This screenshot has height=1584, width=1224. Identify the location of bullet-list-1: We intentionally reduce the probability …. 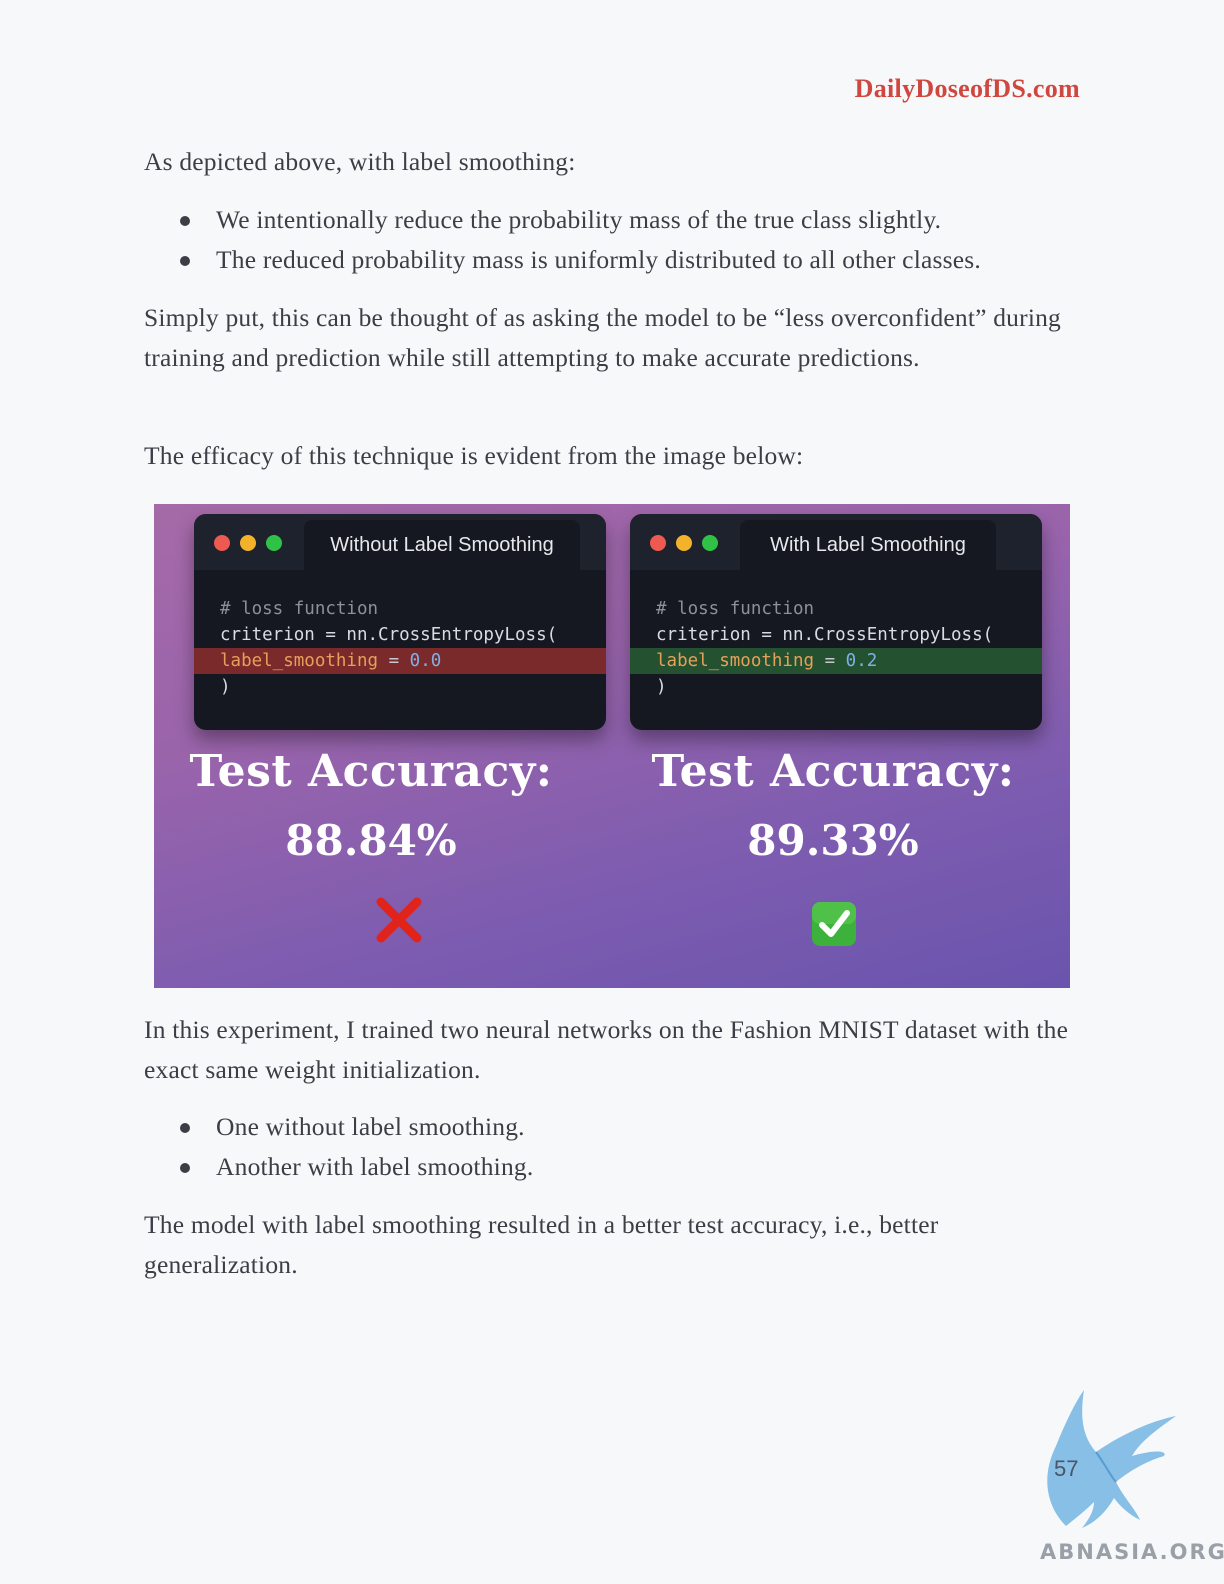
(630, 240).